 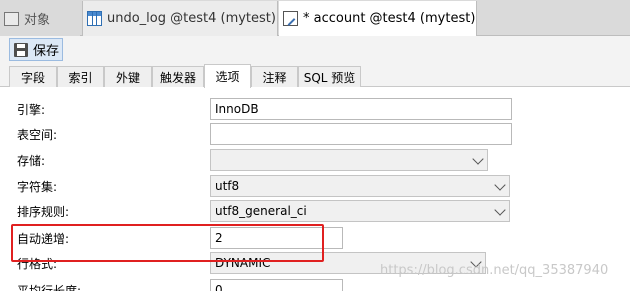 I want to click on tab-indexes-label: 索引, so click(x=80, y=77).